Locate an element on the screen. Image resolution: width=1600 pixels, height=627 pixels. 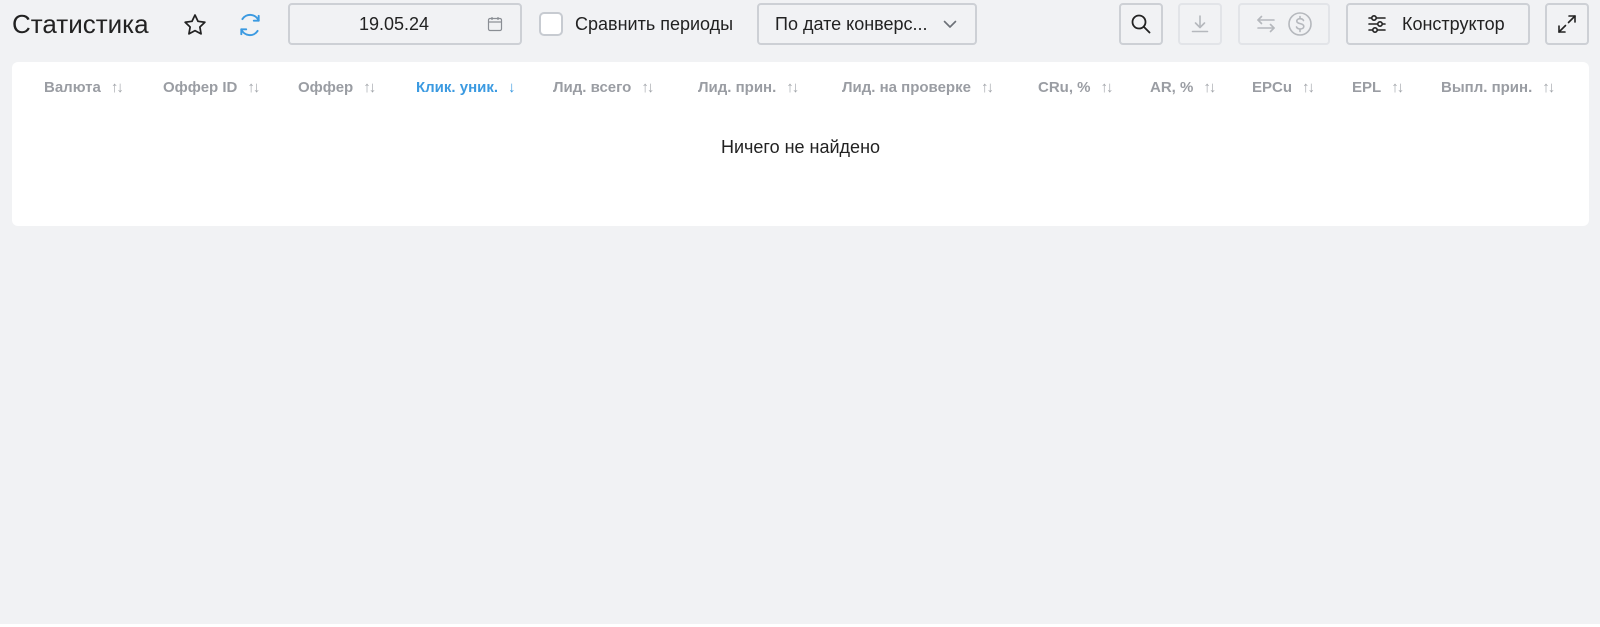
calendar-icon is located at coordinates (495, 24).